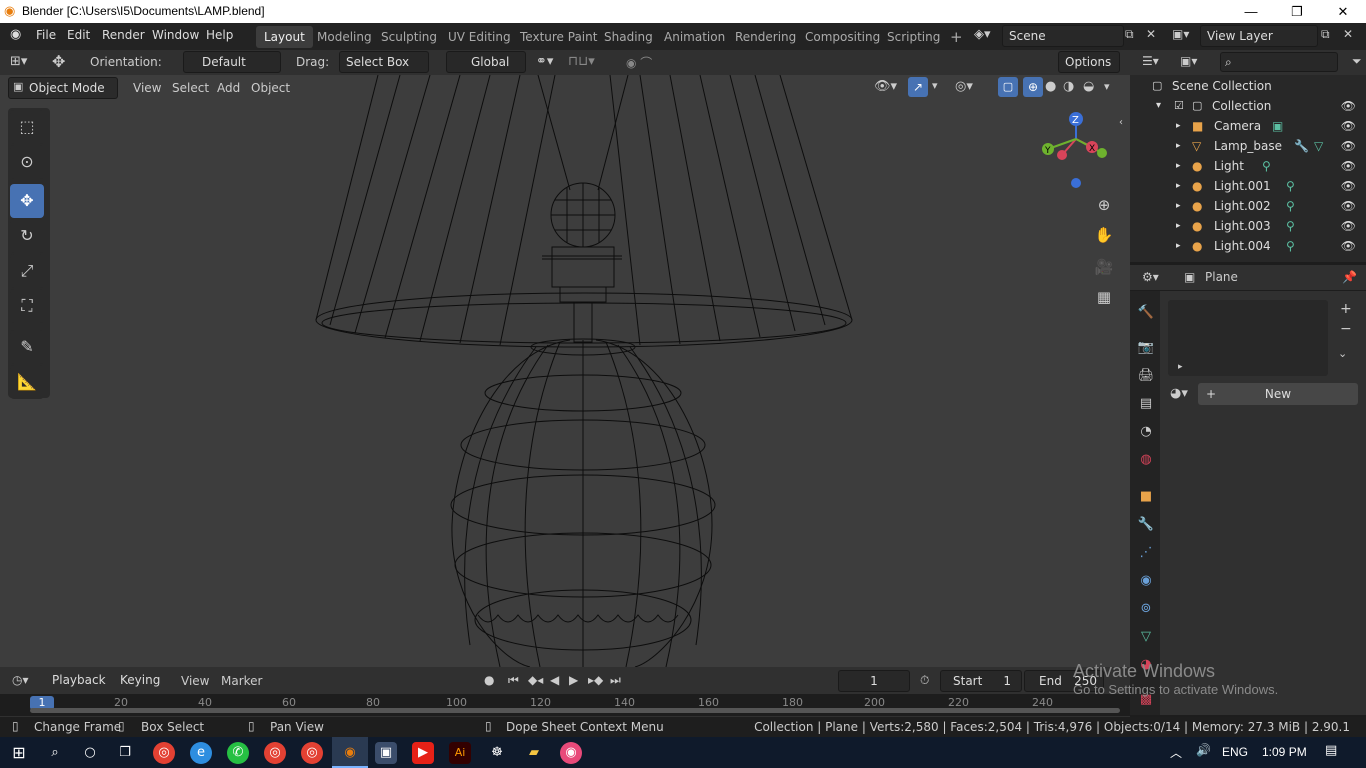 The width and height of the screenshot is (1366, 768). What do you see at coordinates (79, 681) in the screenshot?
I see `playback-menu: Playback` at bounding box center [79, 681].